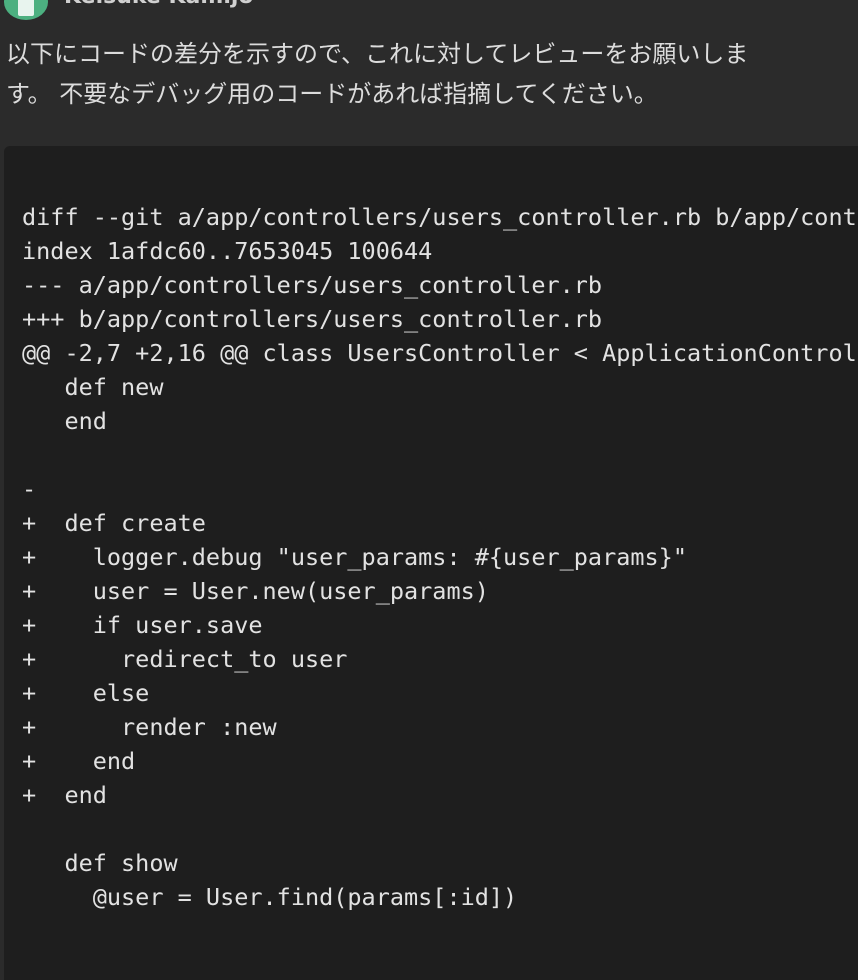 This screenshot has height=980, width=858. I want to click on code-line: + user = User.new(user_params), so click(255, 591).